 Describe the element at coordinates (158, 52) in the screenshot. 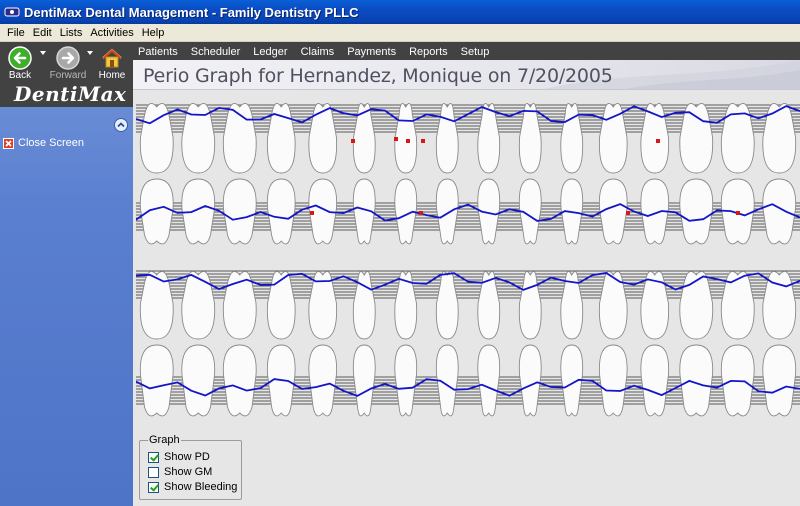

I see `nav-patients: Patients` at that location.